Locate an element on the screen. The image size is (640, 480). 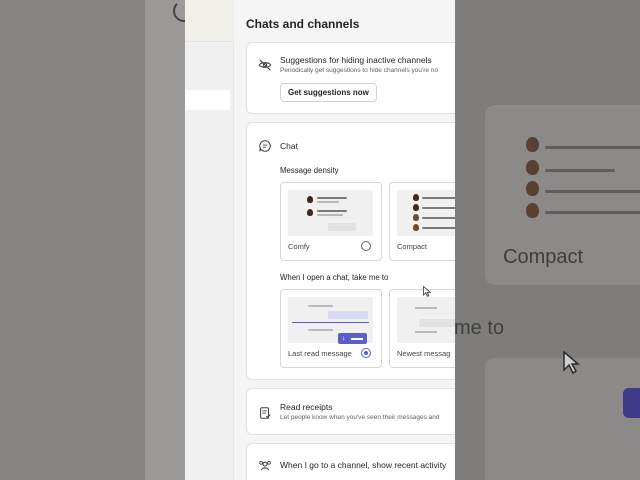
read-receipts-title: Read receipts is located at coordinates (306, 407).